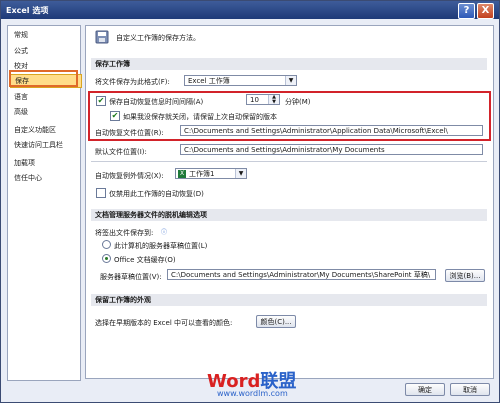  Describe the element at coordinates (129, 133) in the screenshot. I see `autorecover-location-label: 自动恢复文件位置(R):` at that location.